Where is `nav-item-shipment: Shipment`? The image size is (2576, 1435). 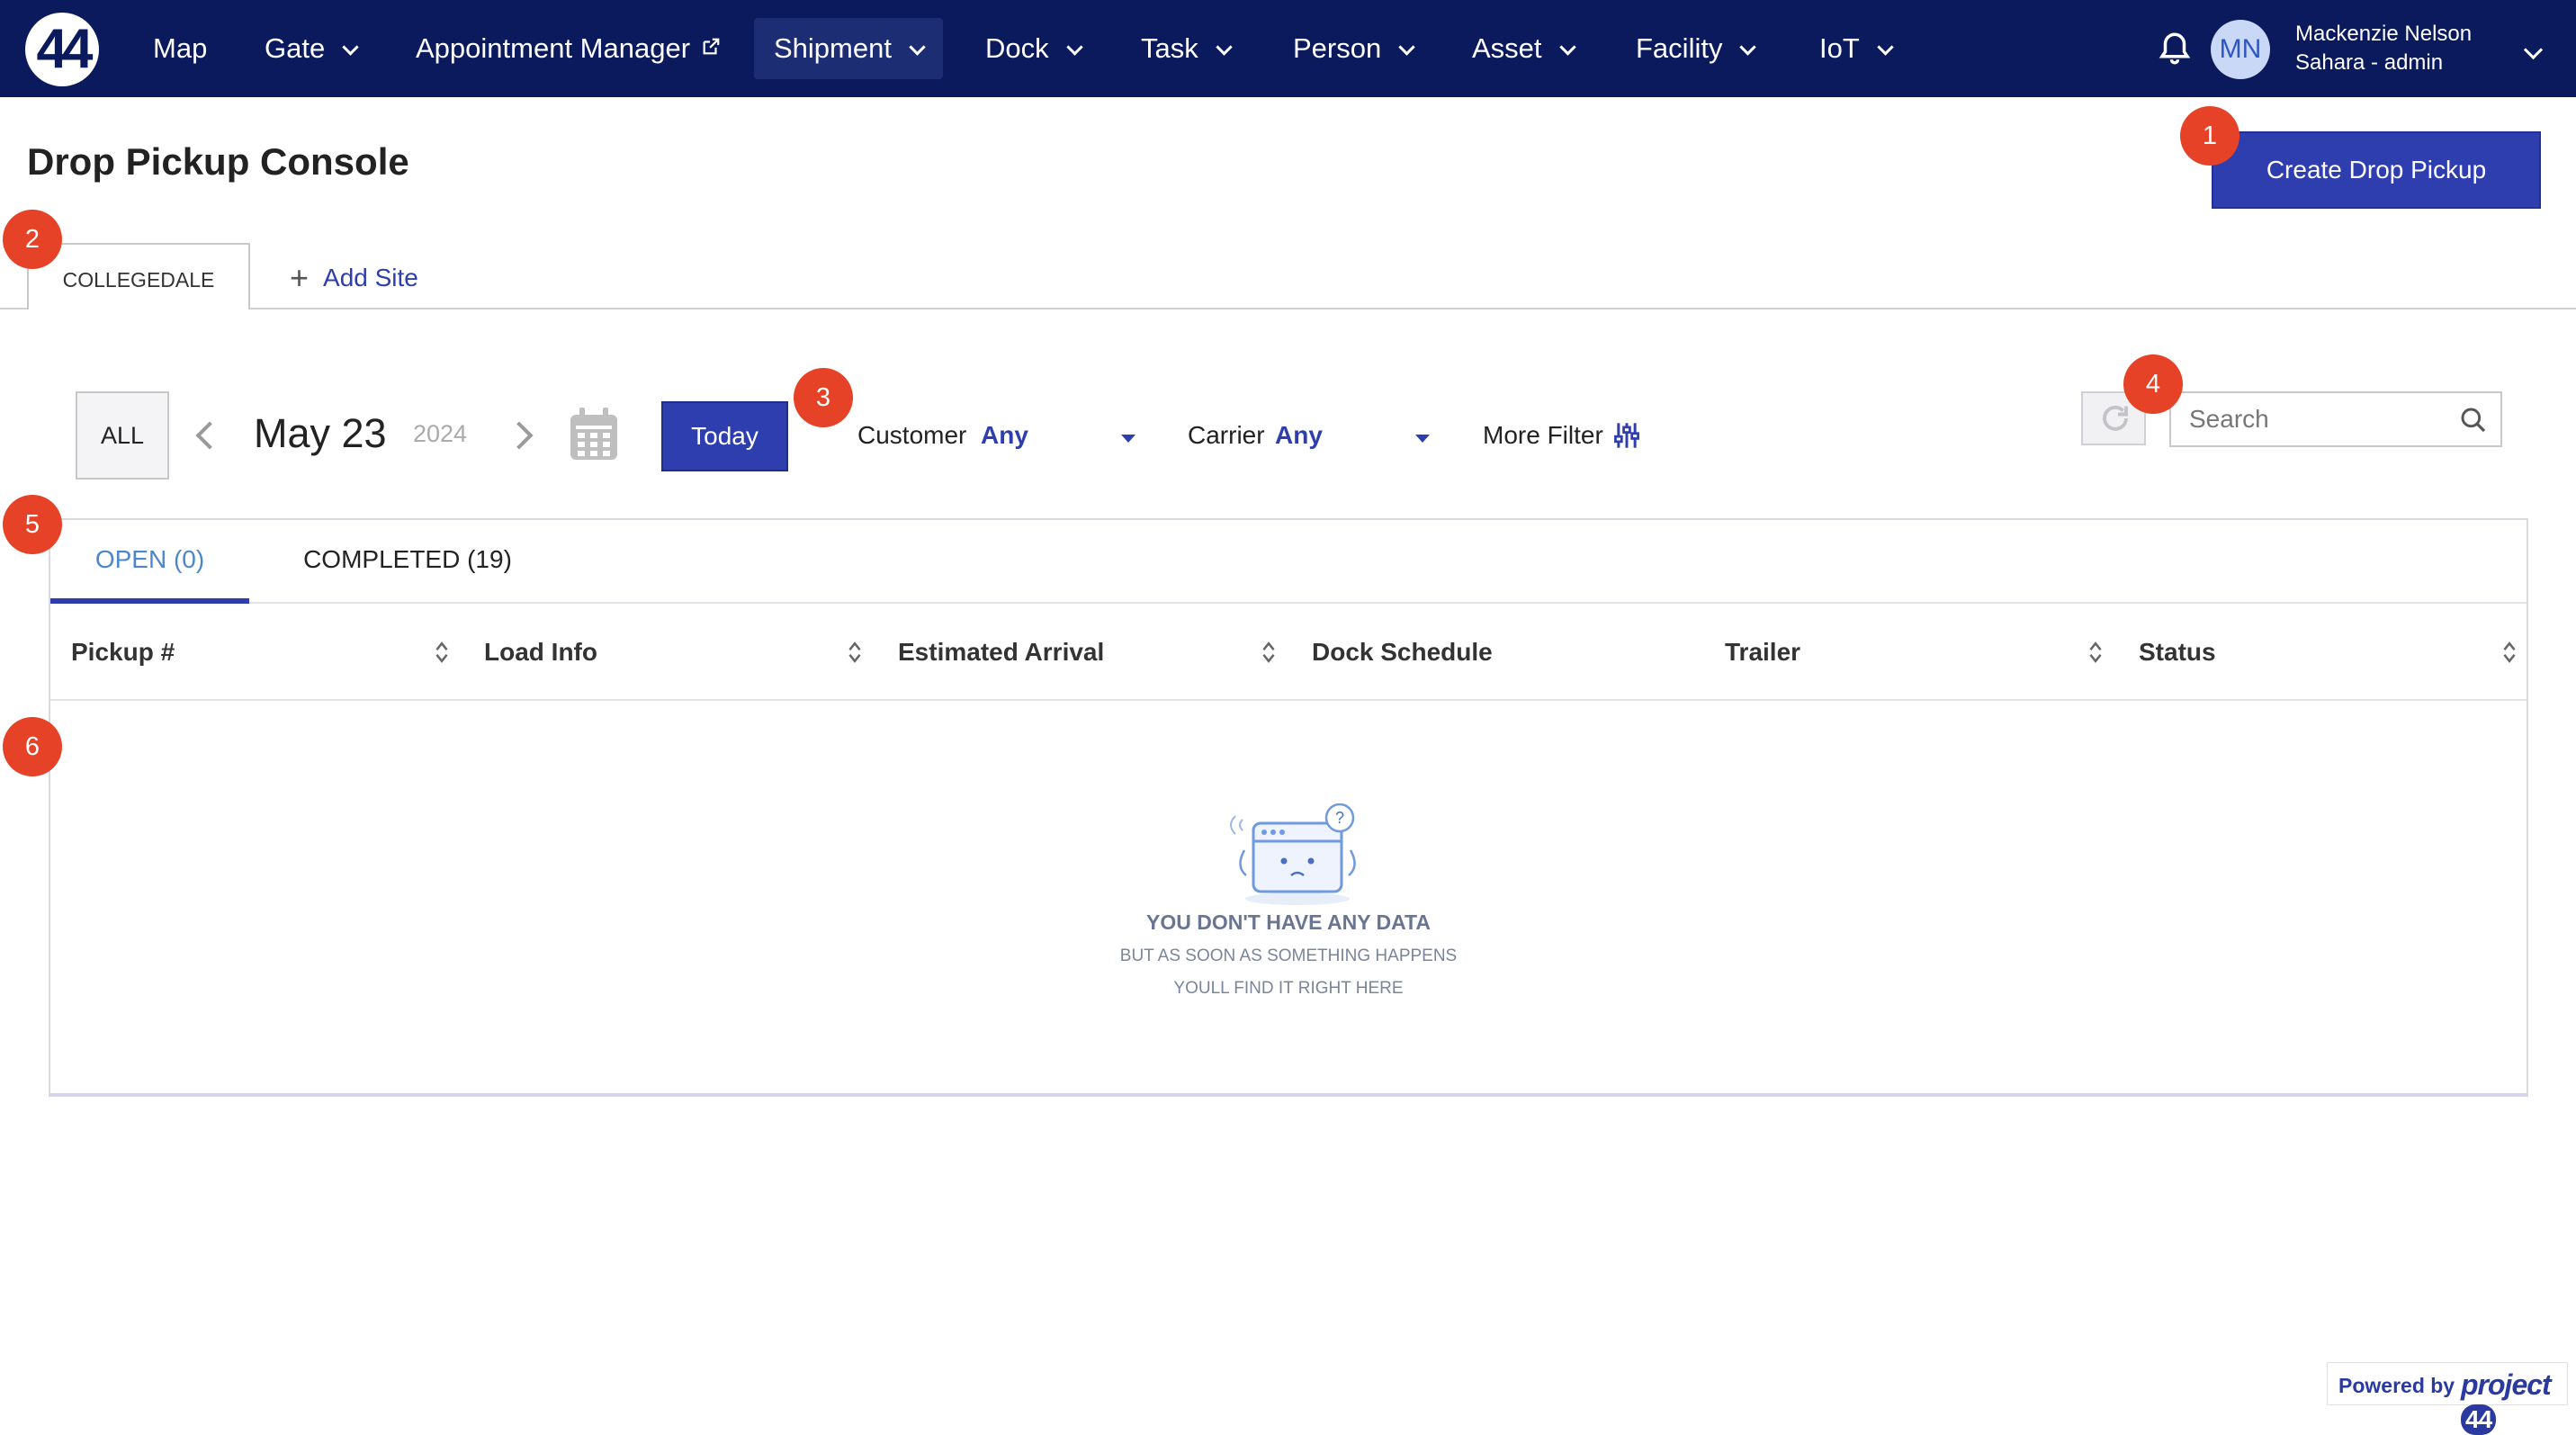
nav-item-shipment: Shipment is located at coordinates (849, 48).